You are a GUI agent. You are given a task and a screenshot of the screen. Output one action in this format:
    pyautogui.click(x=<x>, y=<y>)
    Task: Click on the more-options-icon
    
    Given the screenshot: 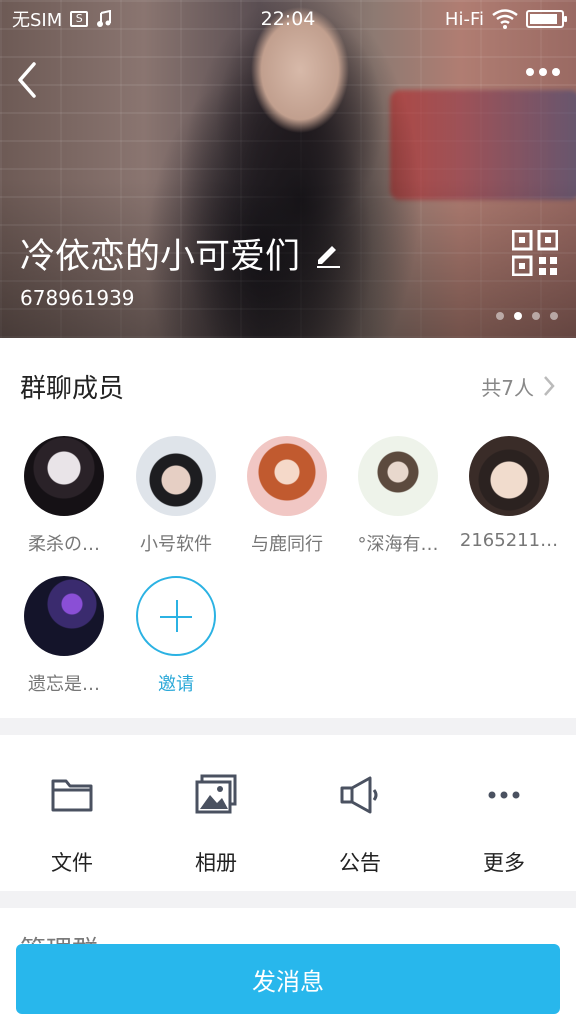 What is the action you would take?
    pyautogui.click(x=543, y=72)
    